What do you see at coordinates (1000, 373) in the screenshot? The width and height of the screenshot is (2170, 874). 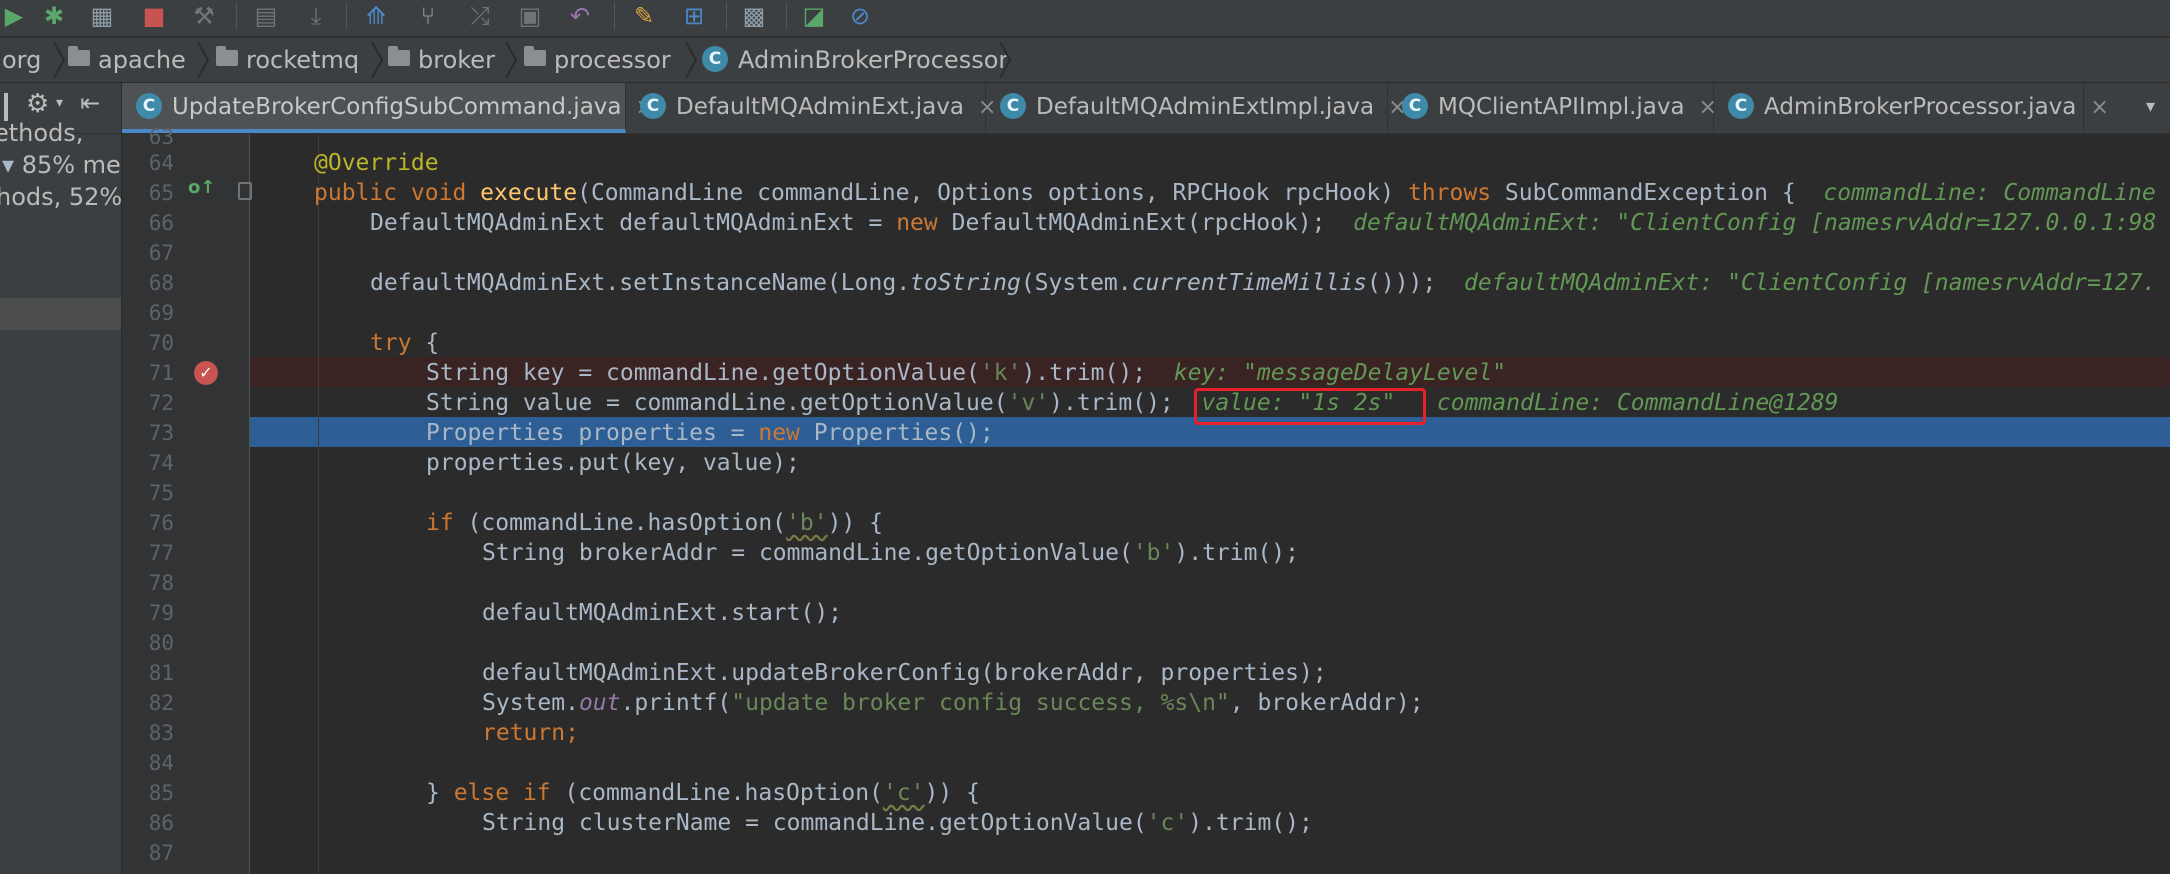 I see `string-token: 'k'` at bounding box center [1000, 373].